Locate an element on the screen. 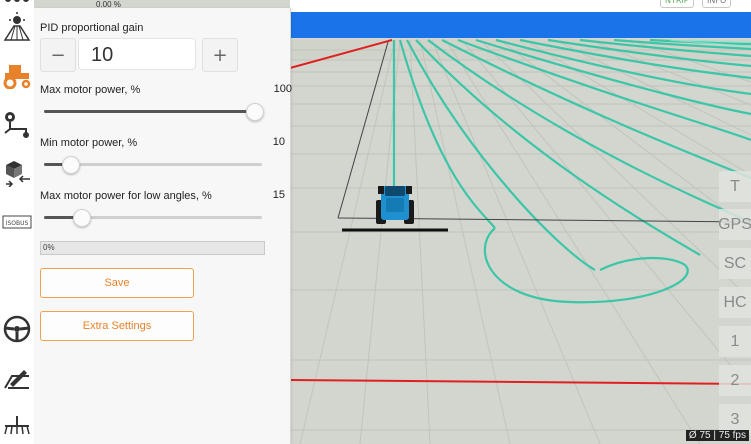 Image resolution: width=751 pixels, height=444 pixels. top-blue-bar is located at coordinates (520, 25).